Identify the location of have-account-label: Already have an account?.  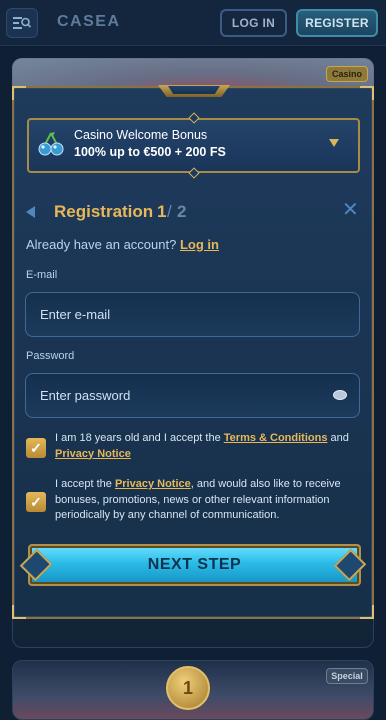
(101, 244).